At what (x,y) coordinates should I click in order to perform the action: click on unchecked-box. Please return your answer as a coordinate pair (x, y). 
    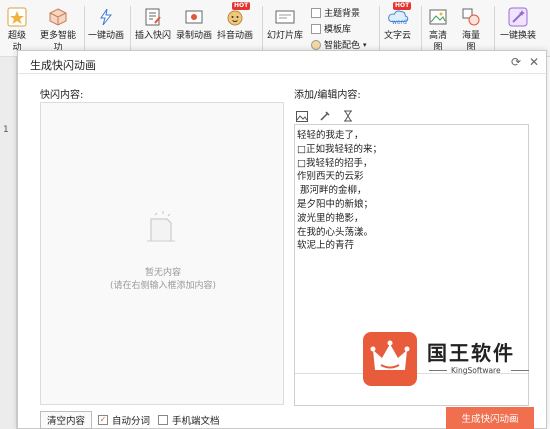
    Looking at the image, I should click on (163, 420).